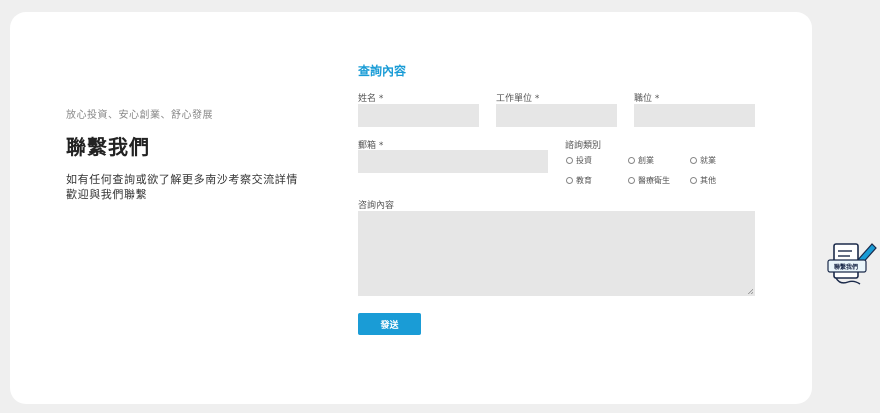 Image resolution: width=880 pixels, height=413 pixels. What do you see at coordinates (518, 99) in the screenshot?
I see `org-label: 工作單位 *` at bounding box center [518, 99].